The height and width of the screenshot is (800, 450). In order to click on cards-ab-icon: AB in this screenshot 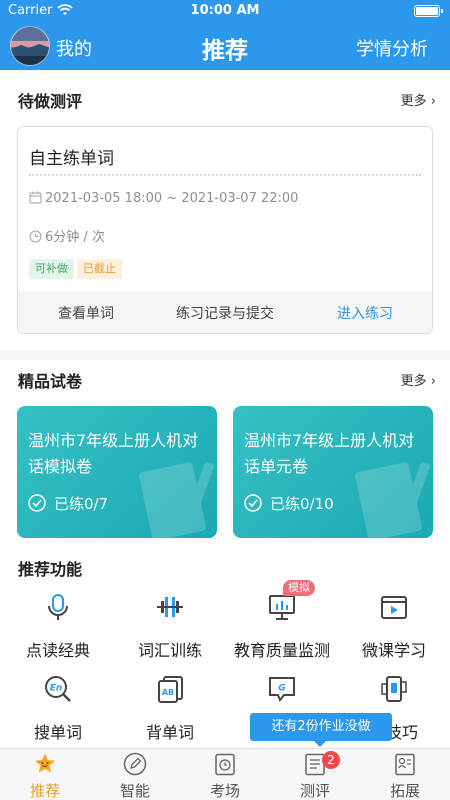, I will do `click(170, 689)`.